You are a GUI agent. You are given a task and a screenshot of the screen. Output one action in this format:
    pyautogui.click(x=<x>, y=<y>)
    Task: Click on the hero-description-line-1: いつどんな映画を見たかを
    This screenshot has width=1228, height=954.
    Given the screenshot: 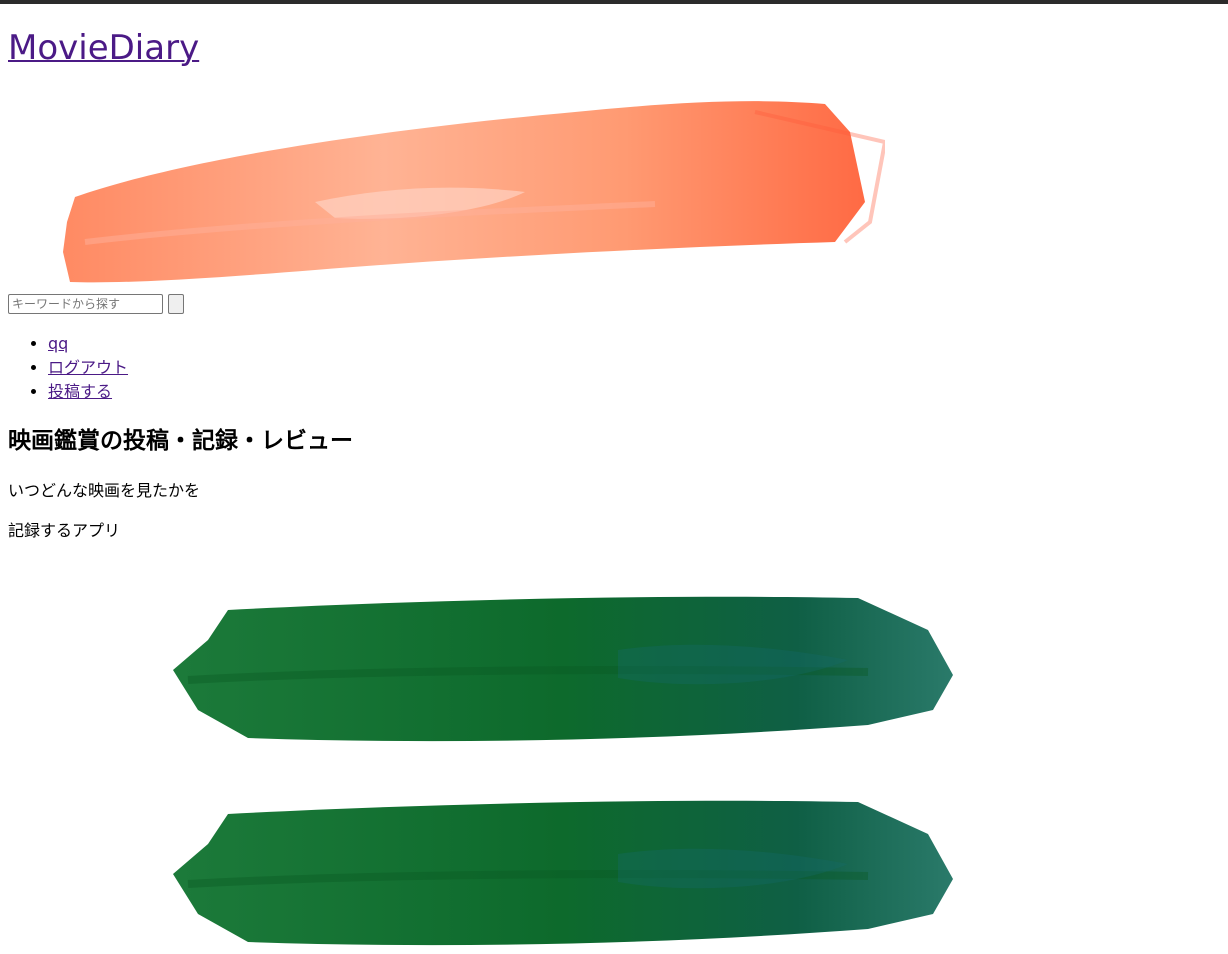 What is the action you would take?
    pyautogui.click(x=104, y=490)
    